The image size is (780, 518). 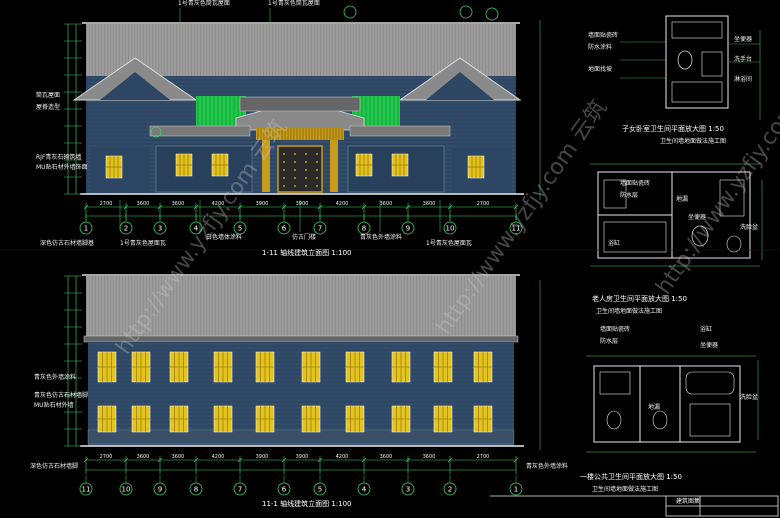 I want to click on elev2-left-note-3: MU贴石材外墙, so click(x=54, y=405).